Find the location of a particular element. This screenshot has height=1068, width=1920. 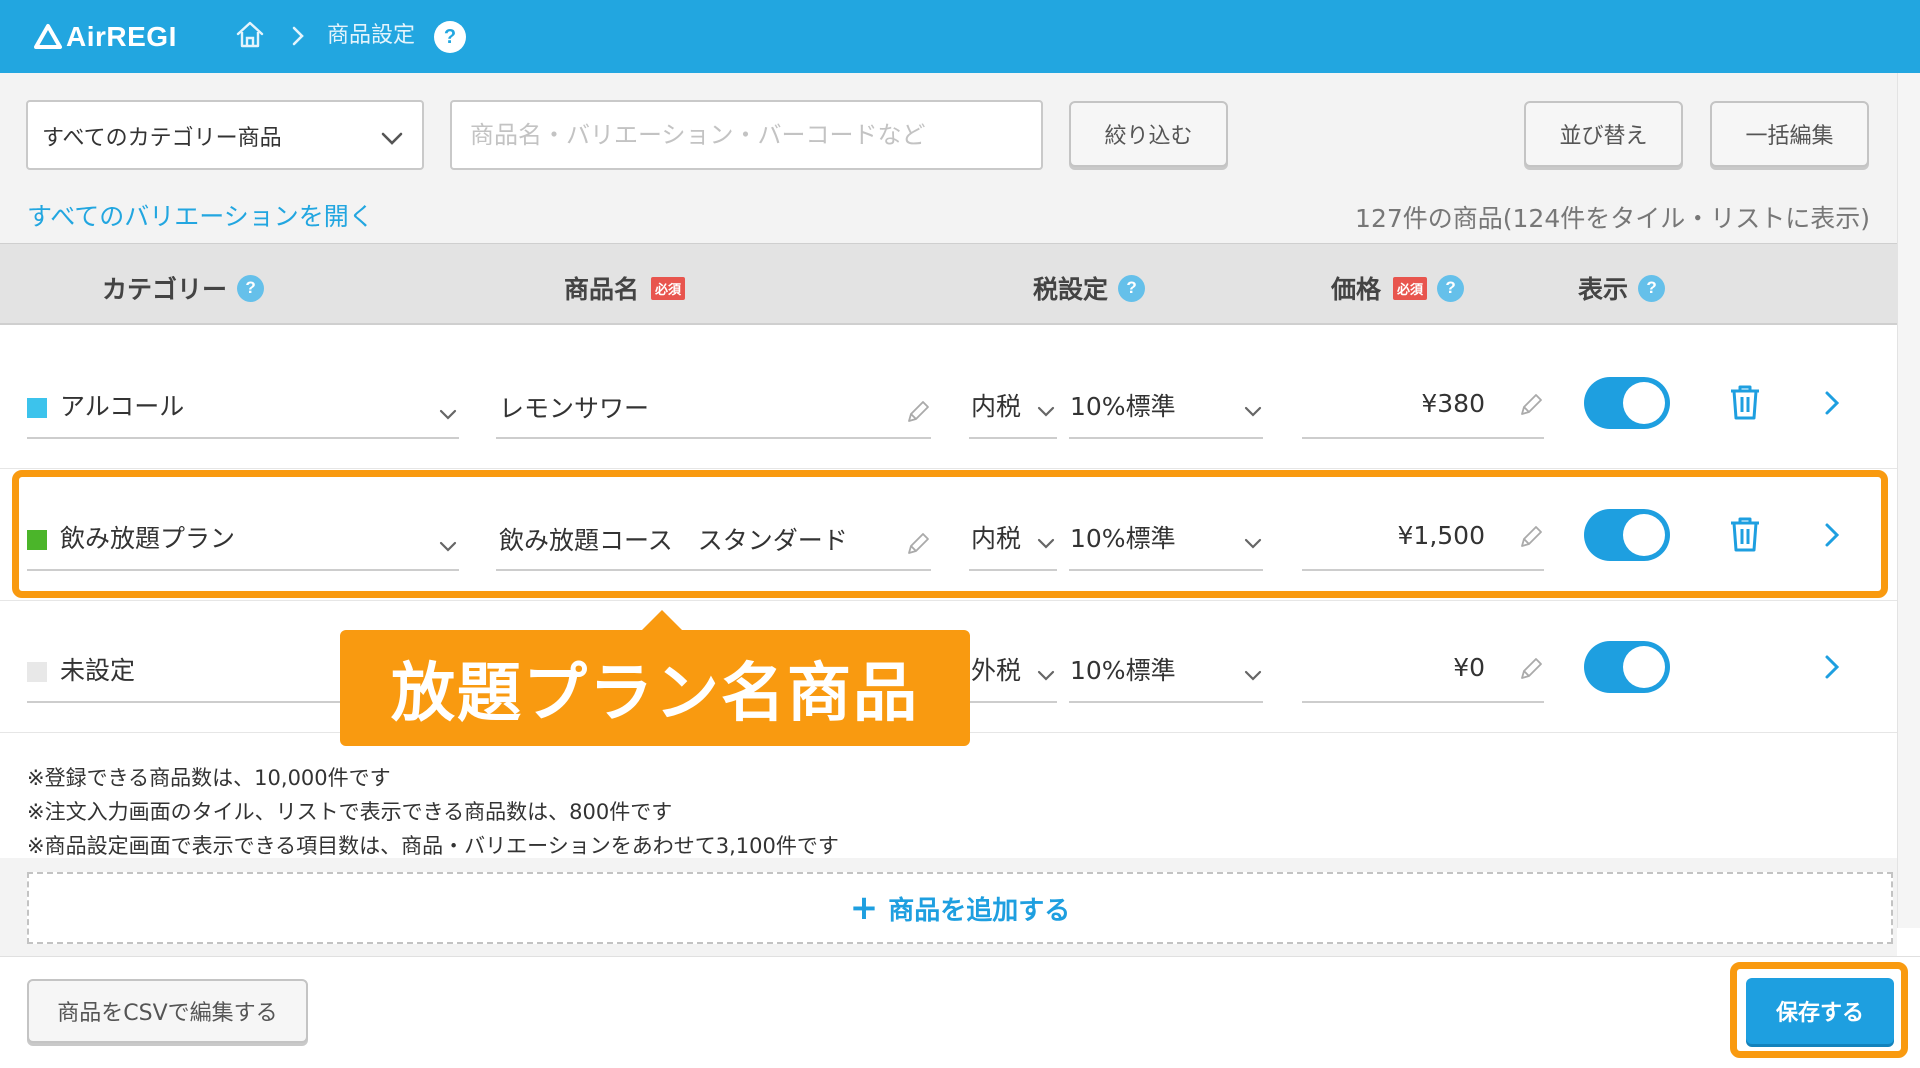

top-header-bar: AirREGI 商品設定 ? is located at coordinates (960, 36).